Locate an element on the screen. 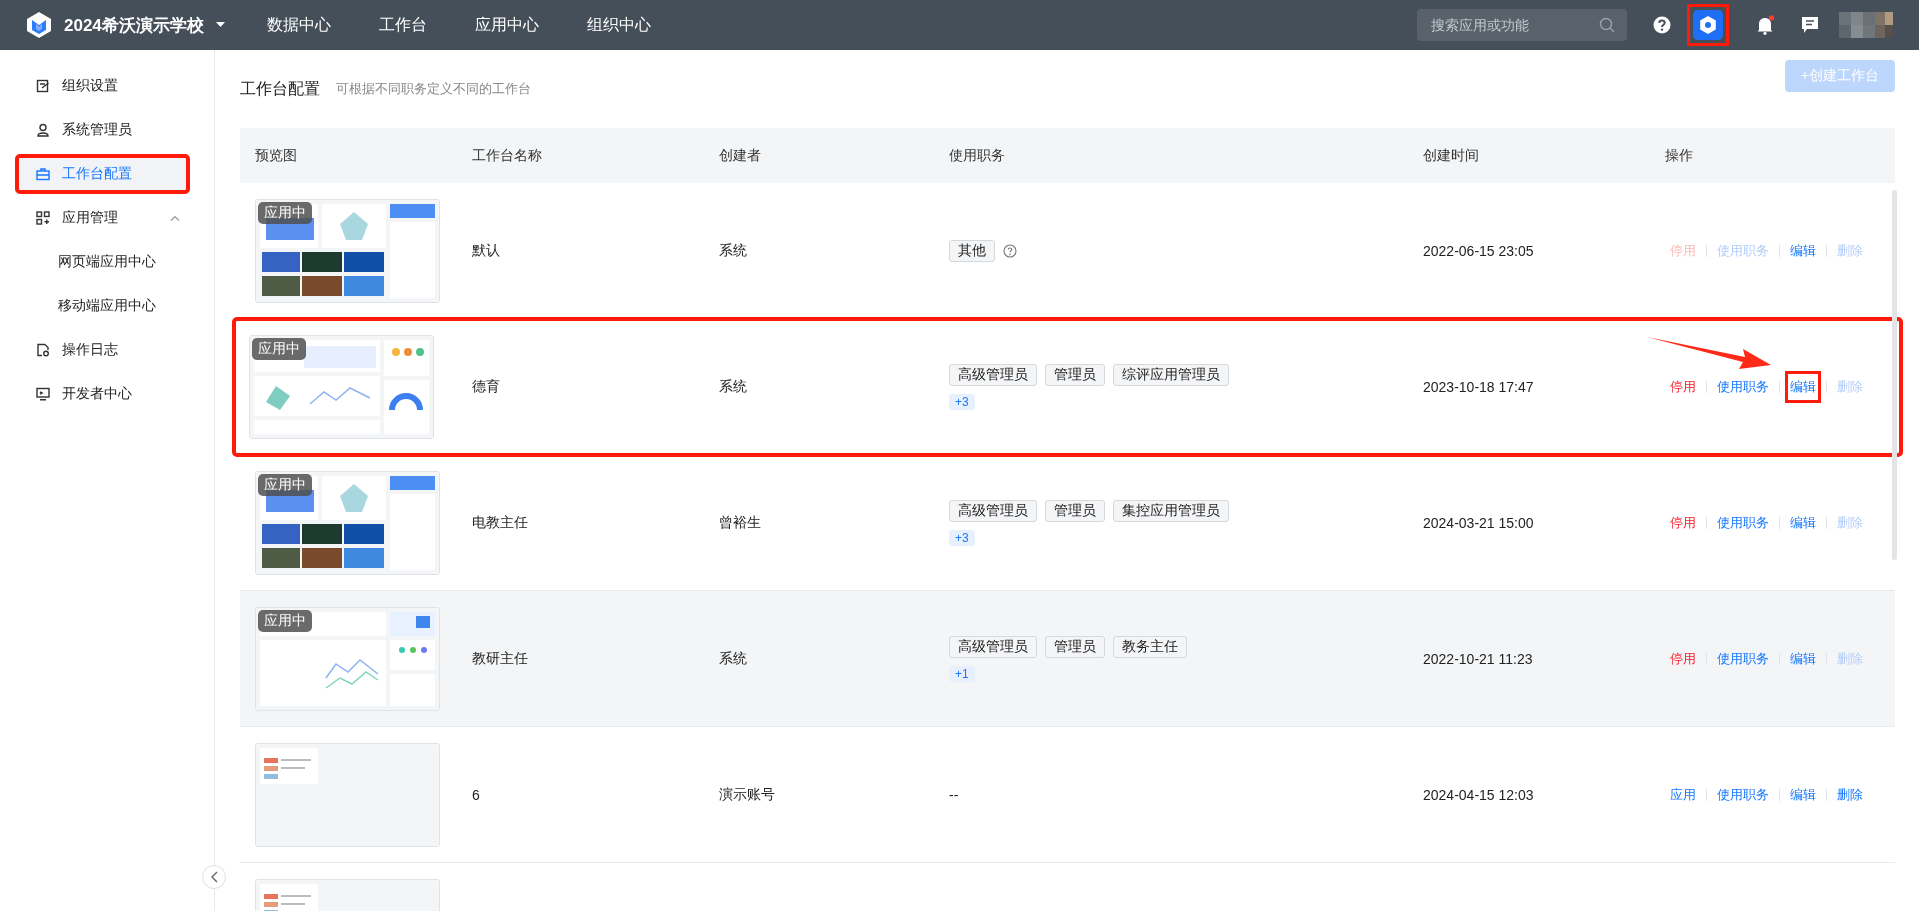  table-cell: 2023-10-18 17:47 is located at coordinates (1478, 386).